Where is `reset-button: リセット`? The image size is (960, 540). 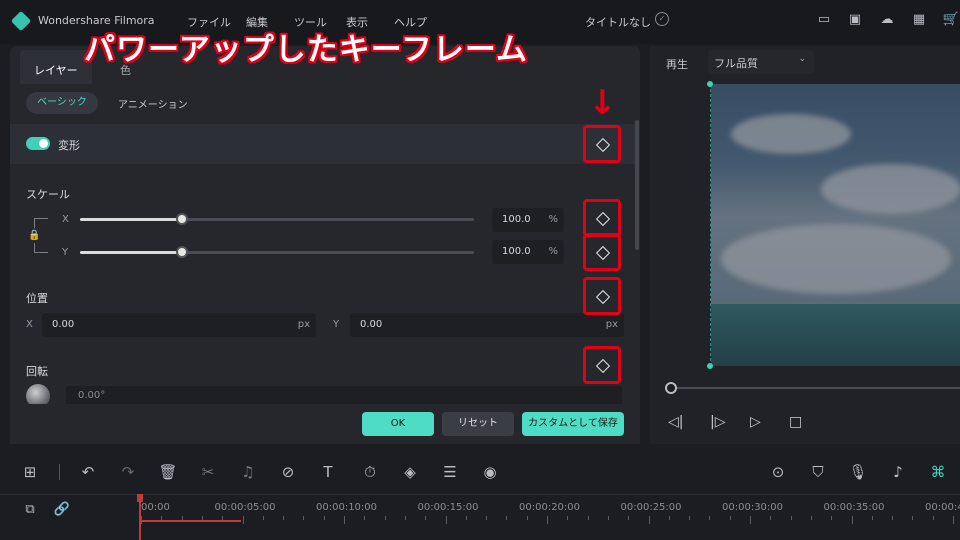 reset-button: リセット is located at coordinates (478, 424).